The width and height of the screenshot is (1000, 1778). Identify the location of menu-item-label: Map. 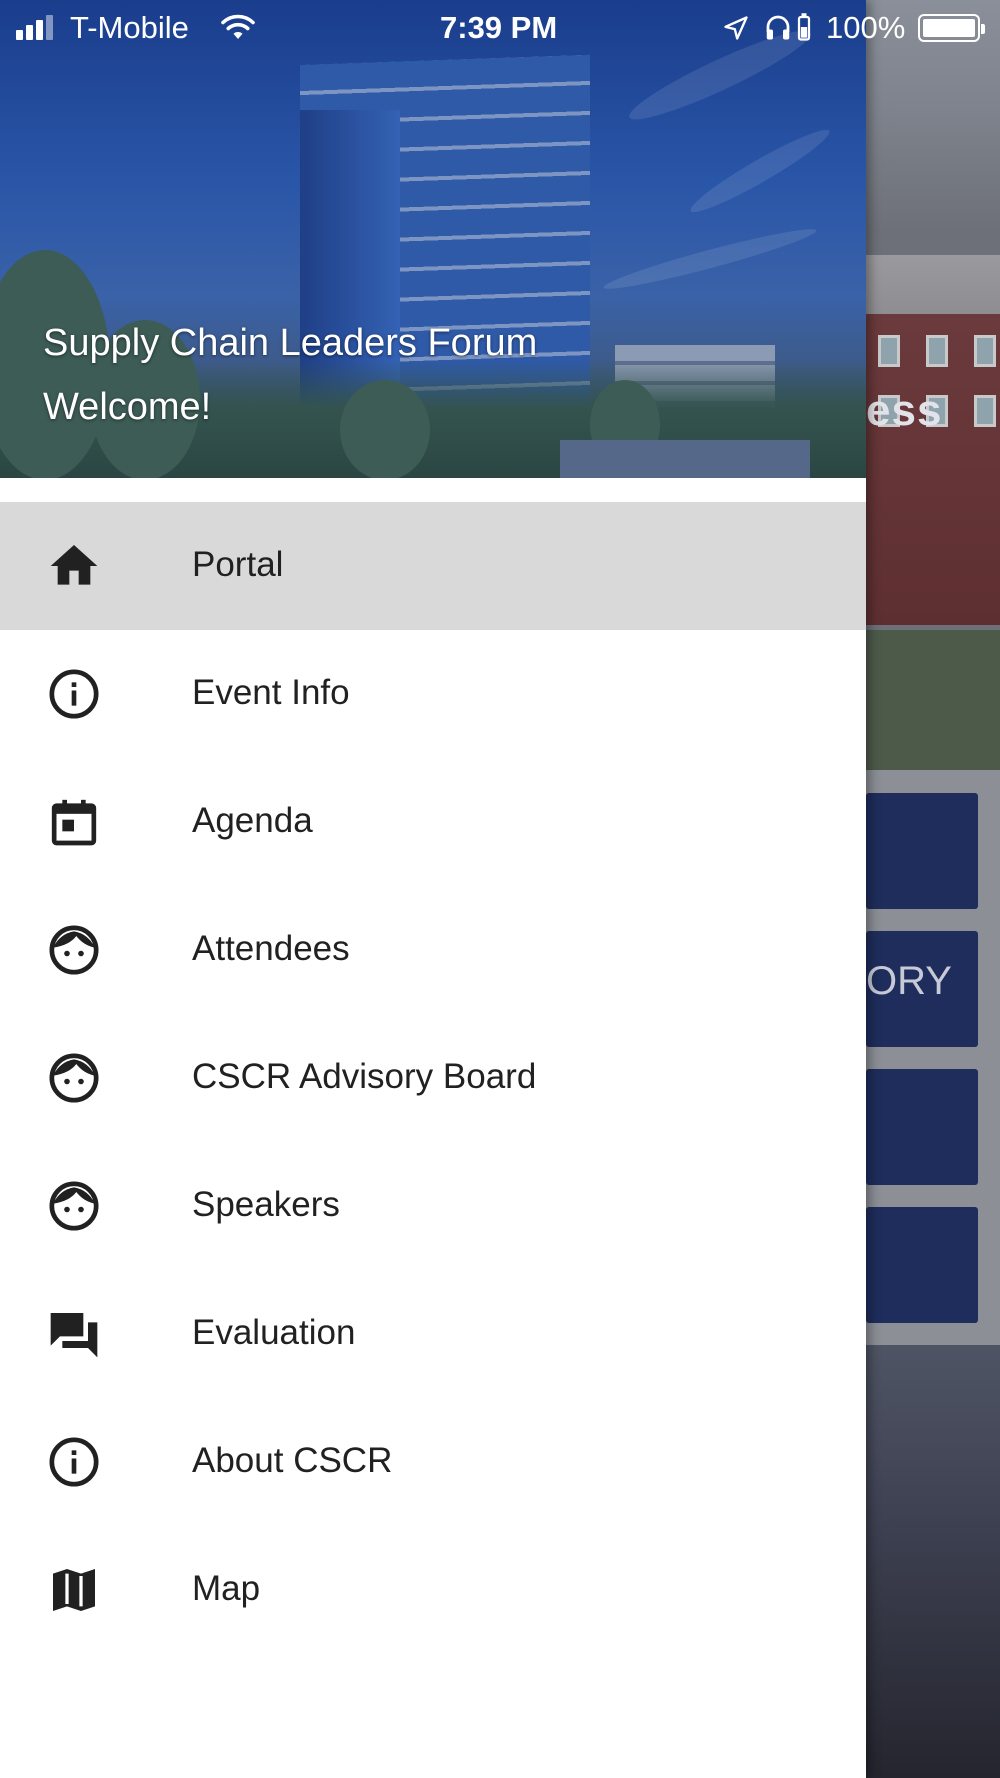
(226, 1588).